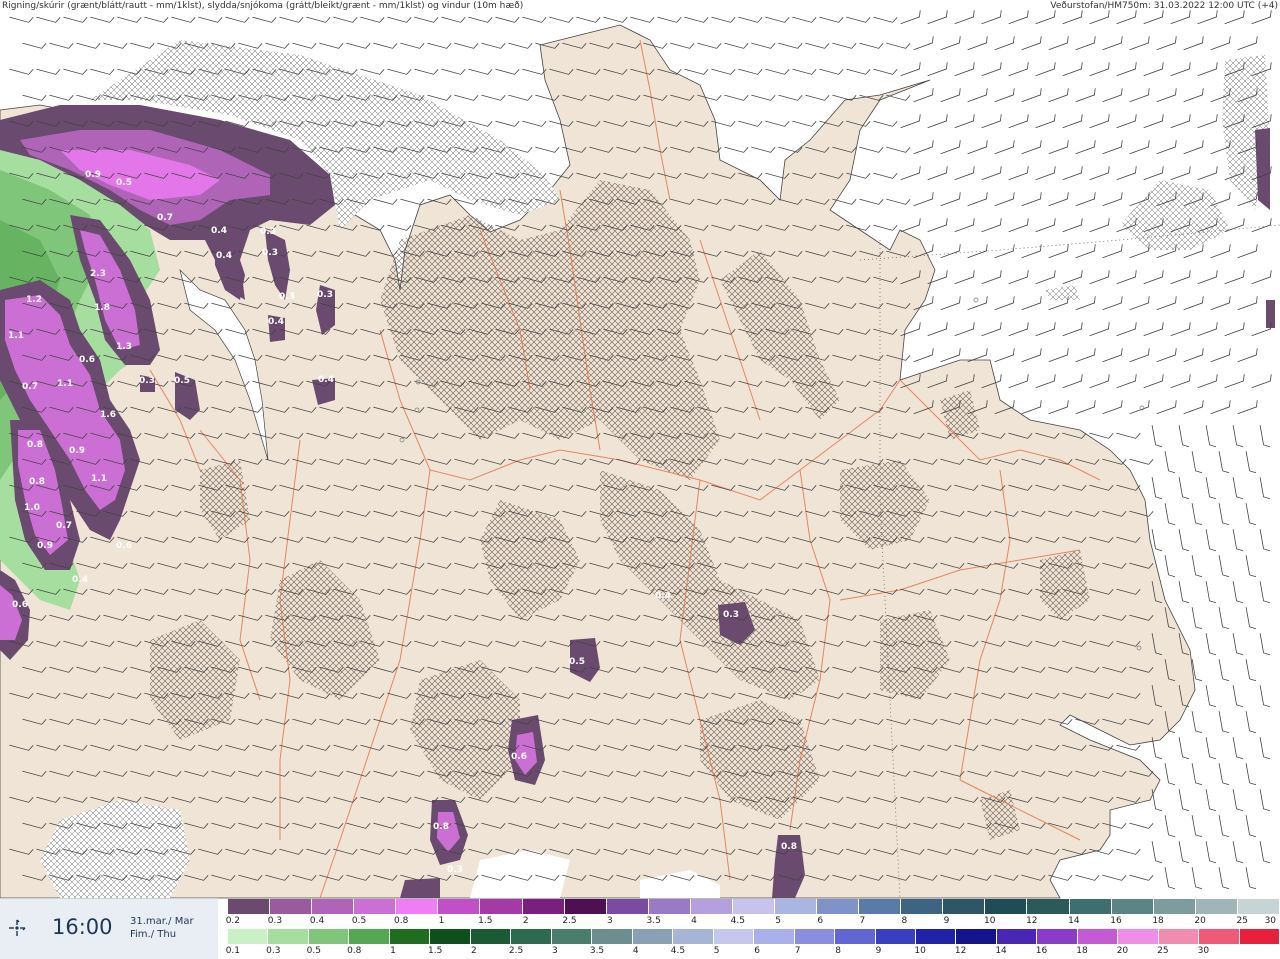  What do you see at coordinates (820, 921) in the screenshot?
I see `snow-legend-label: 6` at bounding box center [820, 921].